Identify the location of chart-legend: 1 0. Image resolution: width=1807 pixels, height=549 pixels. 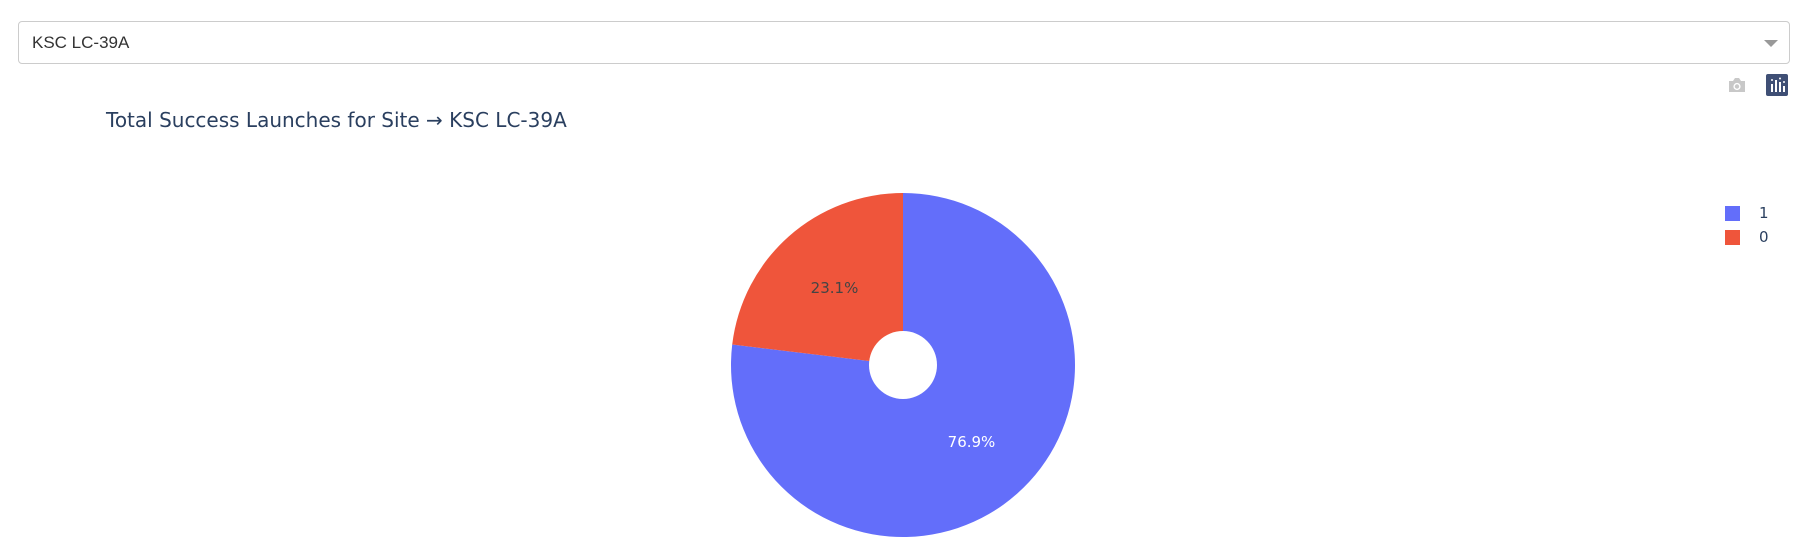
(1747, 225).